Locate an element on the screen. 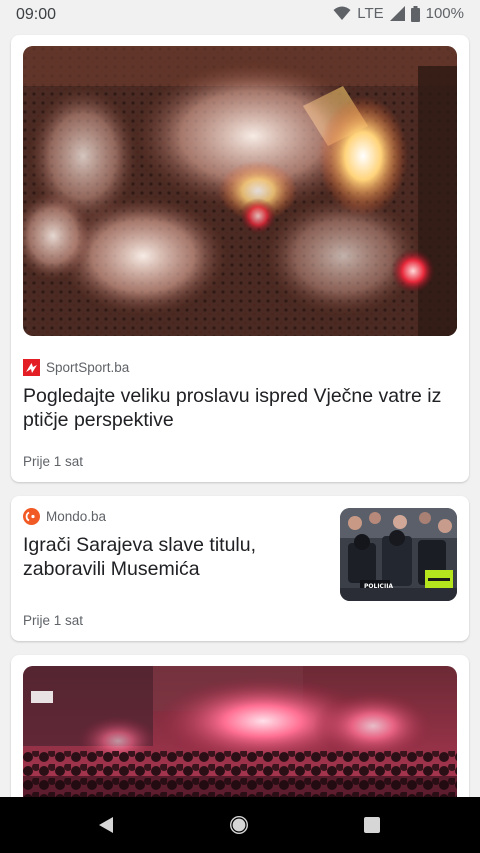  navigation-bar is located at coordinates (240, 825).